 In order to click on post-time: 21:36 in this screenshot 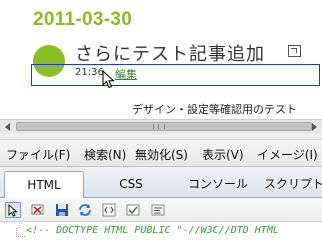, I will do `click(89, 72)`.